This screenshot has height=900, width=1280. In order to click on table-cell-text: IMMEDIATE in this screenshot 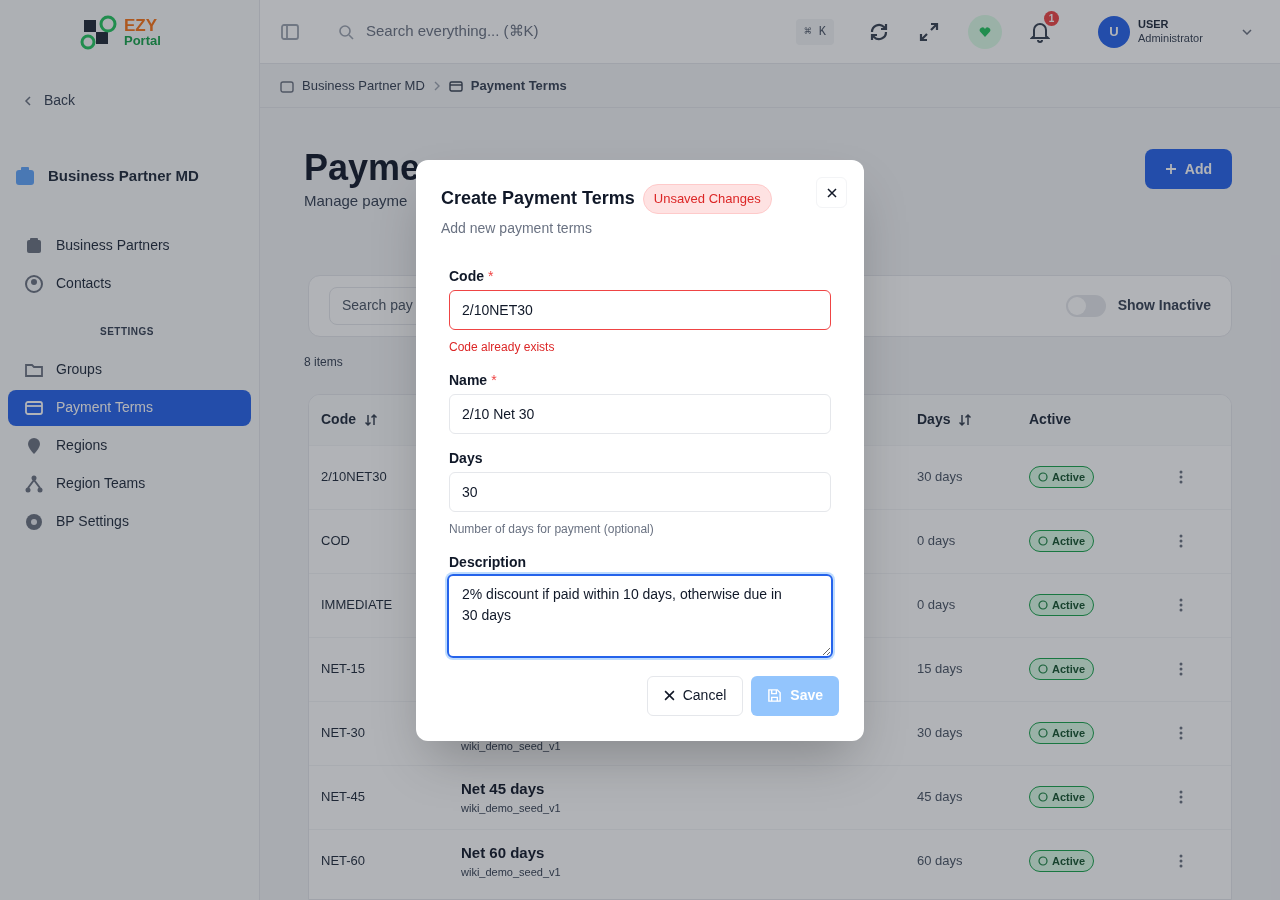, I will do `click(357, 605)`.